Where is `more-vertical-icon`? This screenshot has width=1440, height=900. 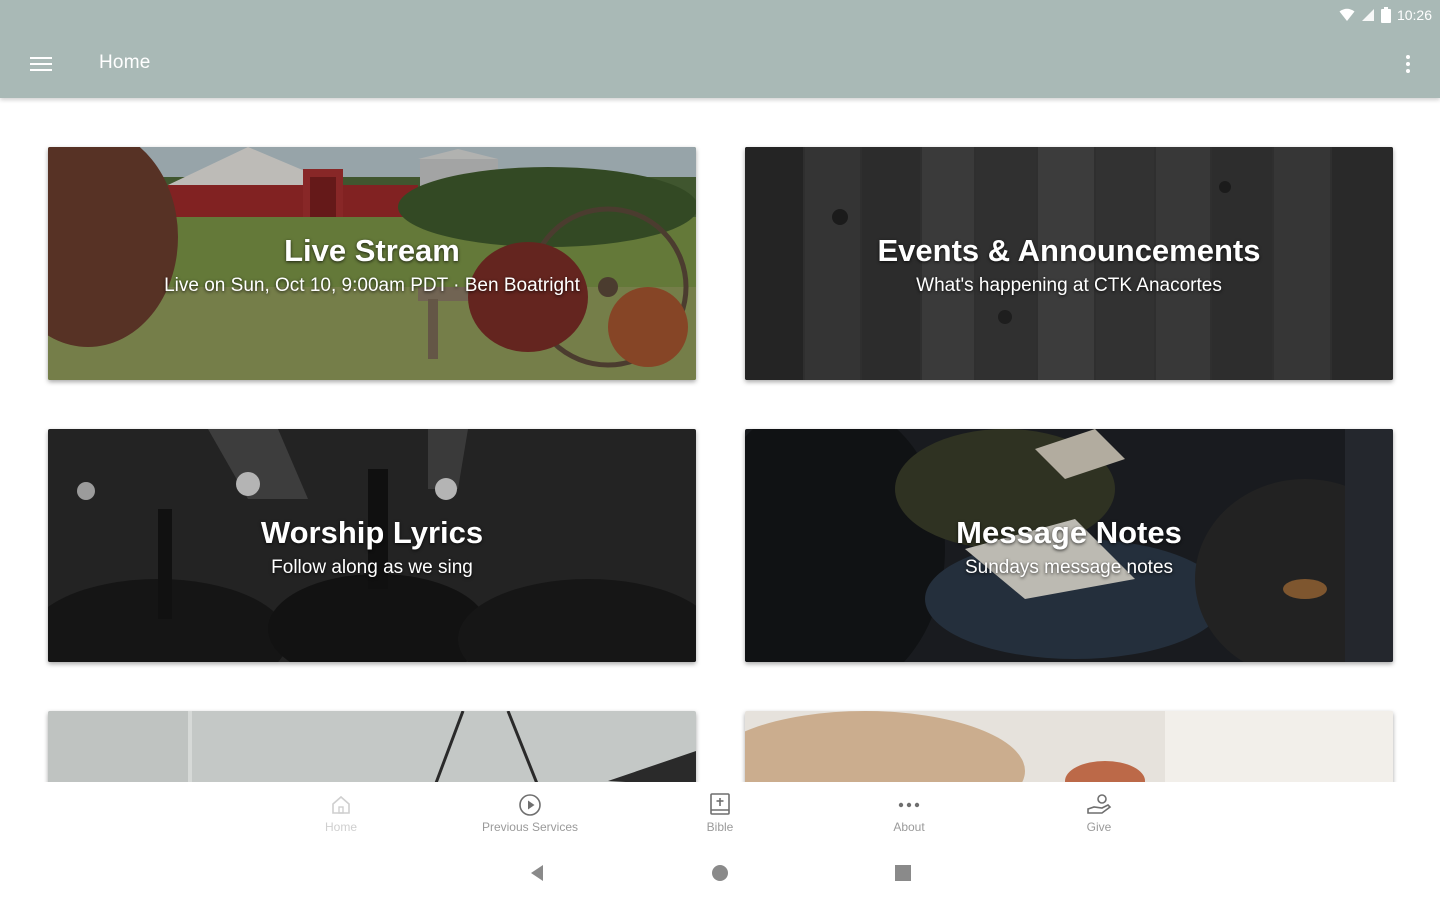 more-vertical-icon is located at coordinates (1408, 64).